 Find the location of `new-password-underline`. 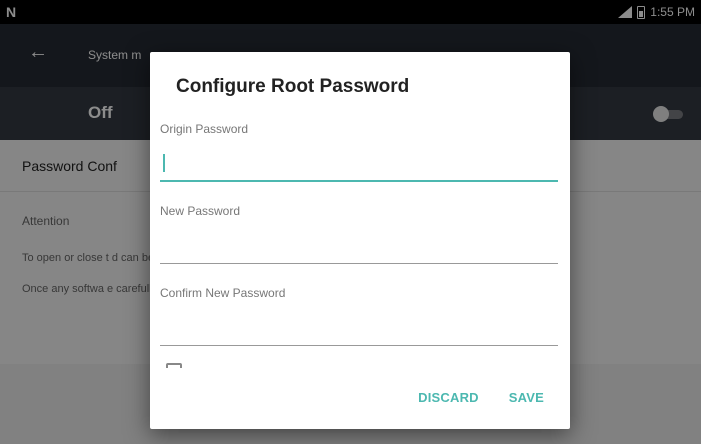

new-password-underline is located at coordinates (359, 263).